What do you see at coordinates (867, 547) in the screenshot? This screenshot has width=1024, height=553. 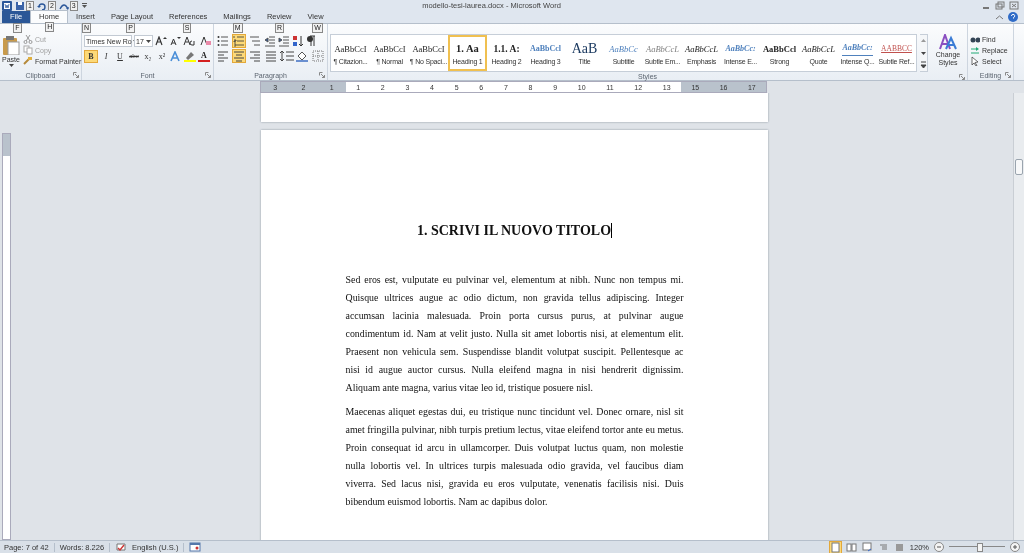 I see `web-layout-icon` at bounding box center [867, 547].